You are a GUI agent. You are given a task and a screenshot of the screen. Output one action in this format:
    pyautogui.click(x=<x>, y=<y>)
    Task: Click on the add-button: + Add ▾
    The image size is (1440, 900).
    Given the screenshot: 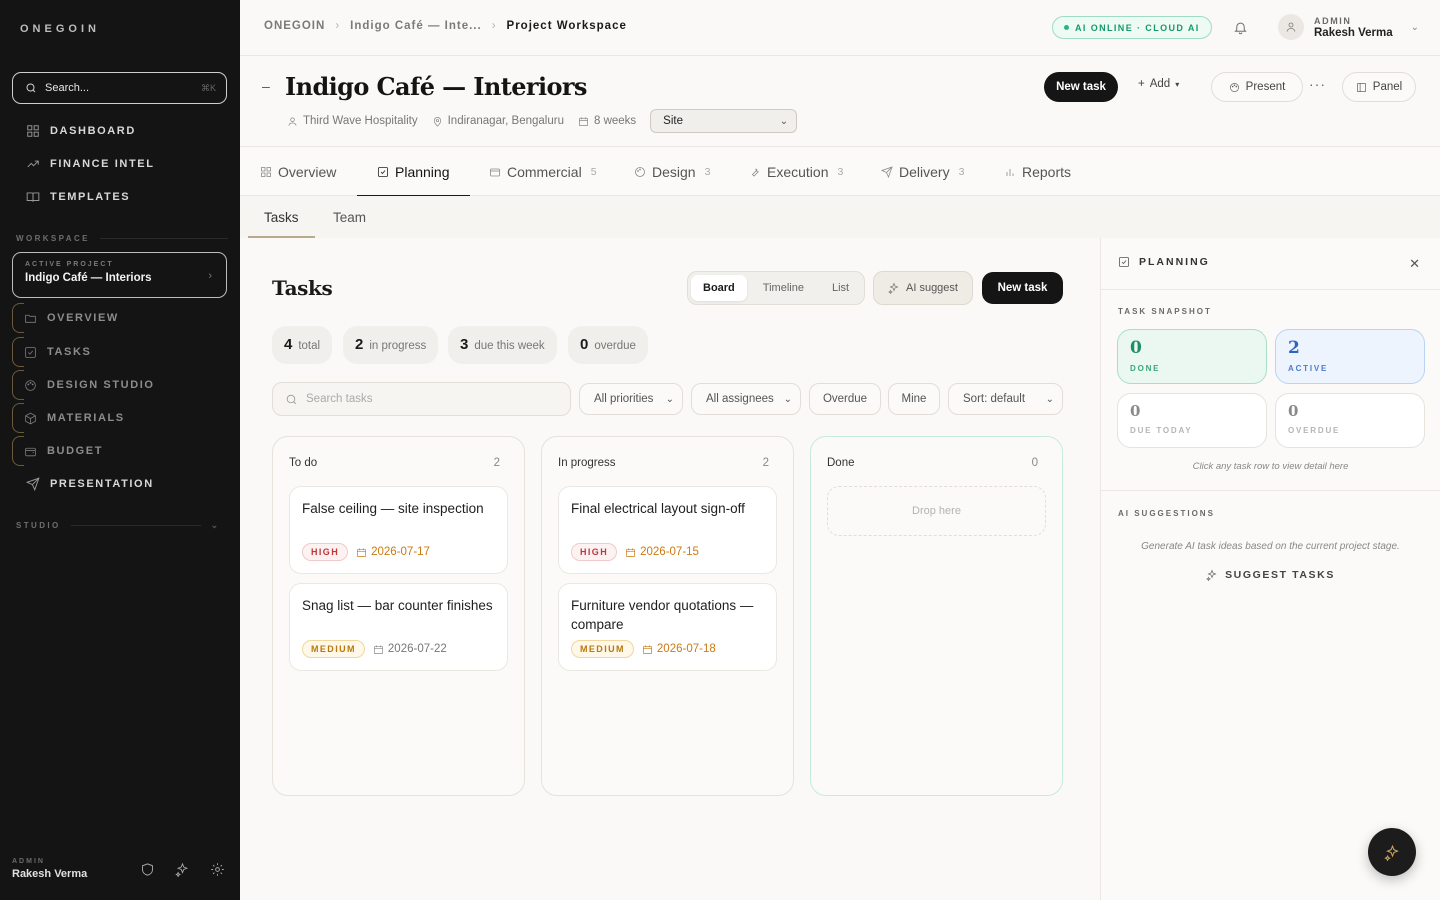 What is the action you would take?
    pyautogui.click(x=1158, y=84)
    